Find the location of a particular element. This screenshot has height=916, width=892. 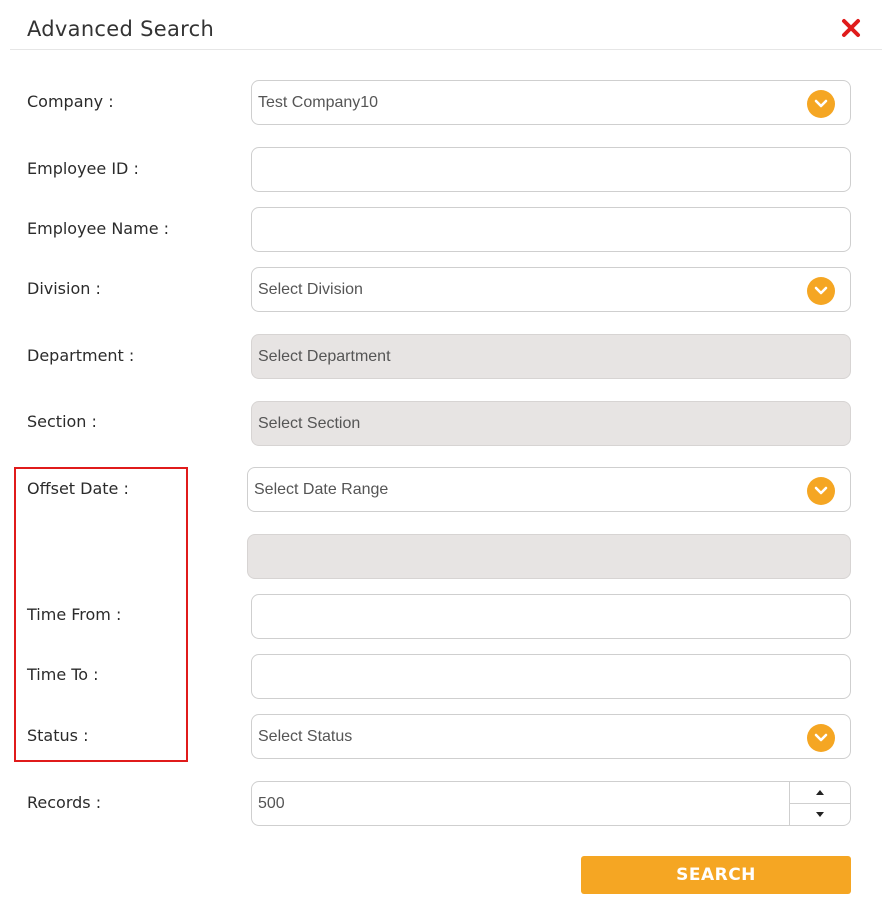

status-select: Select Status is located at coordinates (551, 736).